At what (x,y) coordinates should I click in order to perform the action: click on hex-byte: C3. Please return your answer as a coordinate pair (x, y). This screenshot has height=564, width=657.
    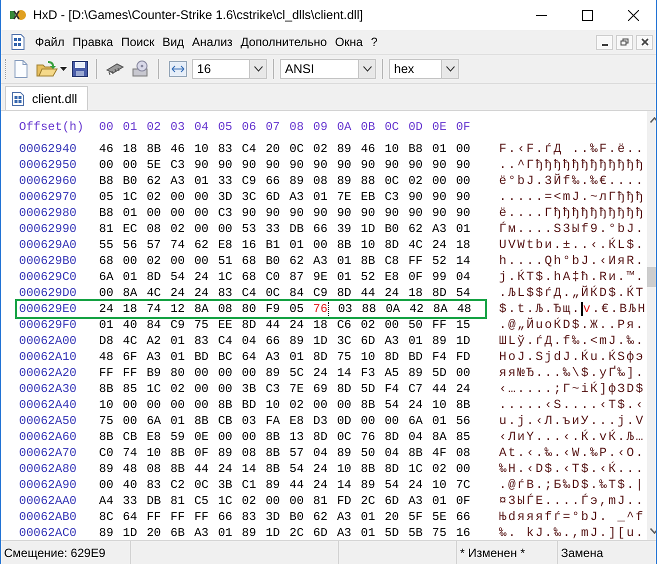
    Looking at the image, I should click on (230, 213).